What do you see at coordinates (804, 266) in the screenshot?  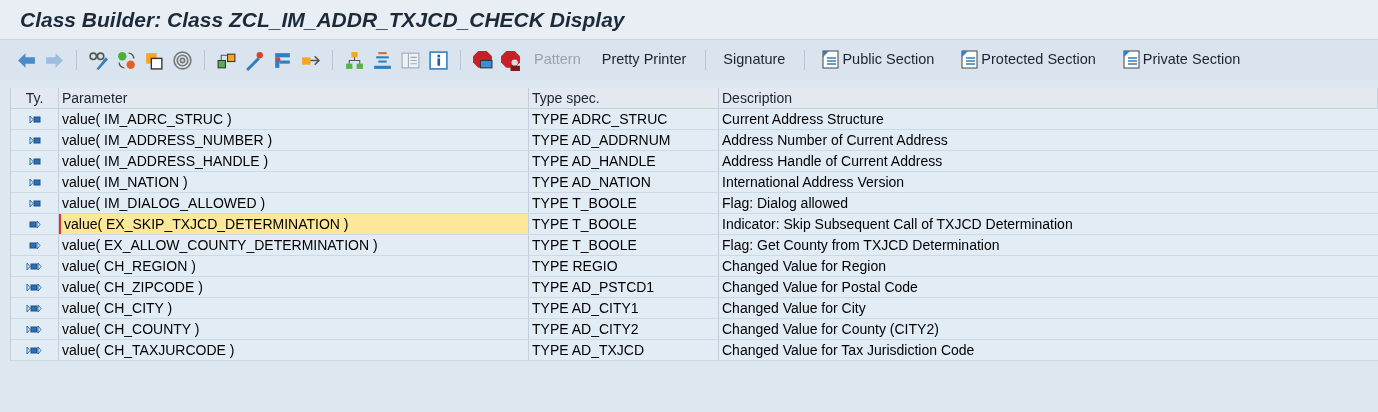 I see `table-cell-text: Changed Value for Region` at bounding box center [804, 266].